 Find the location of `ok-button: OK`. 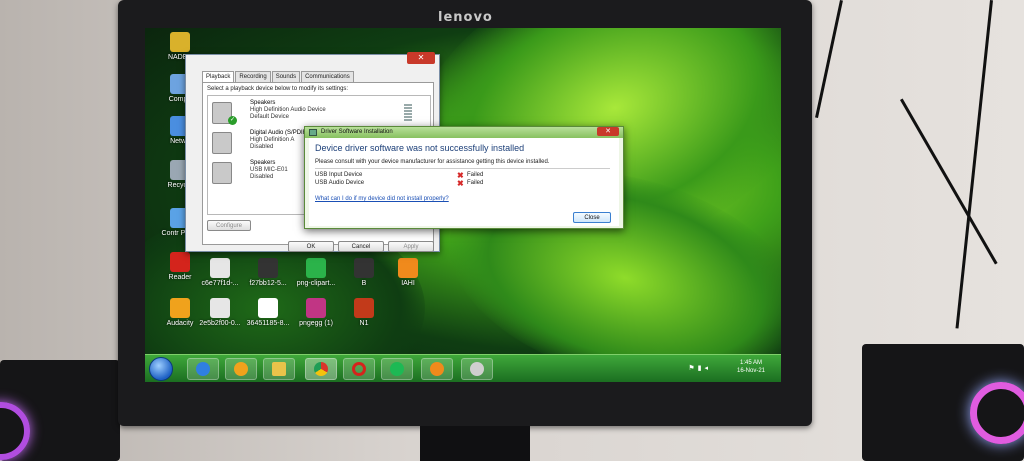

ok-button: OK is located at coordinates (311, 246).